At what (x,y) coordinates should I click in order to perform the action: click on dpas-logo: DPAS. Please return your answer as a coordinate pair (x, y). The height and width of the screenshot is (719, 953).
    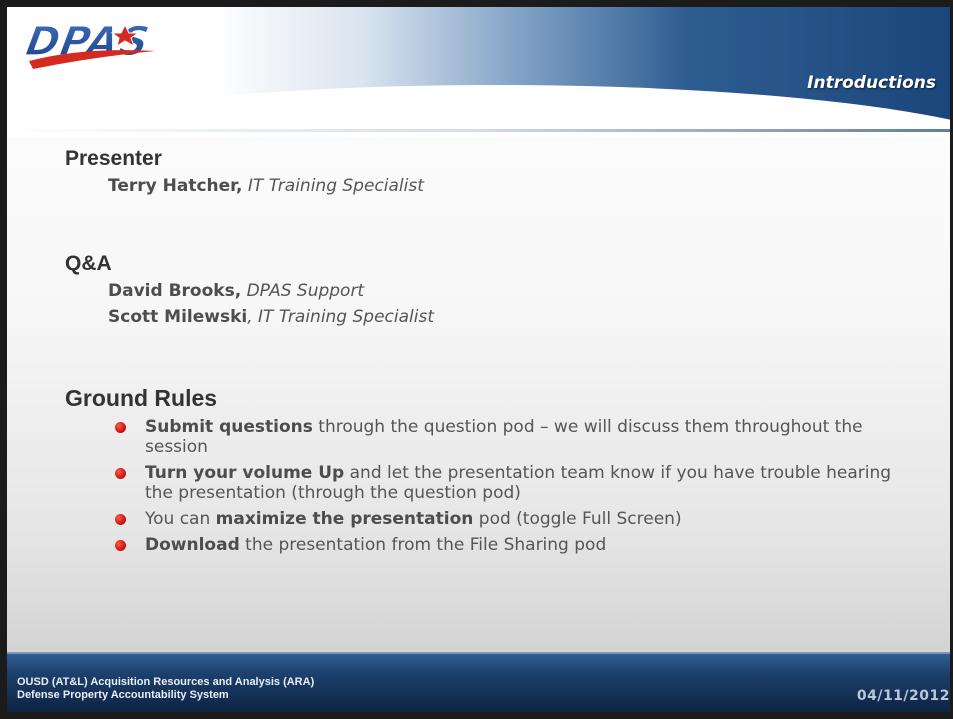
    Looking at the image, I should click on (92, 47).